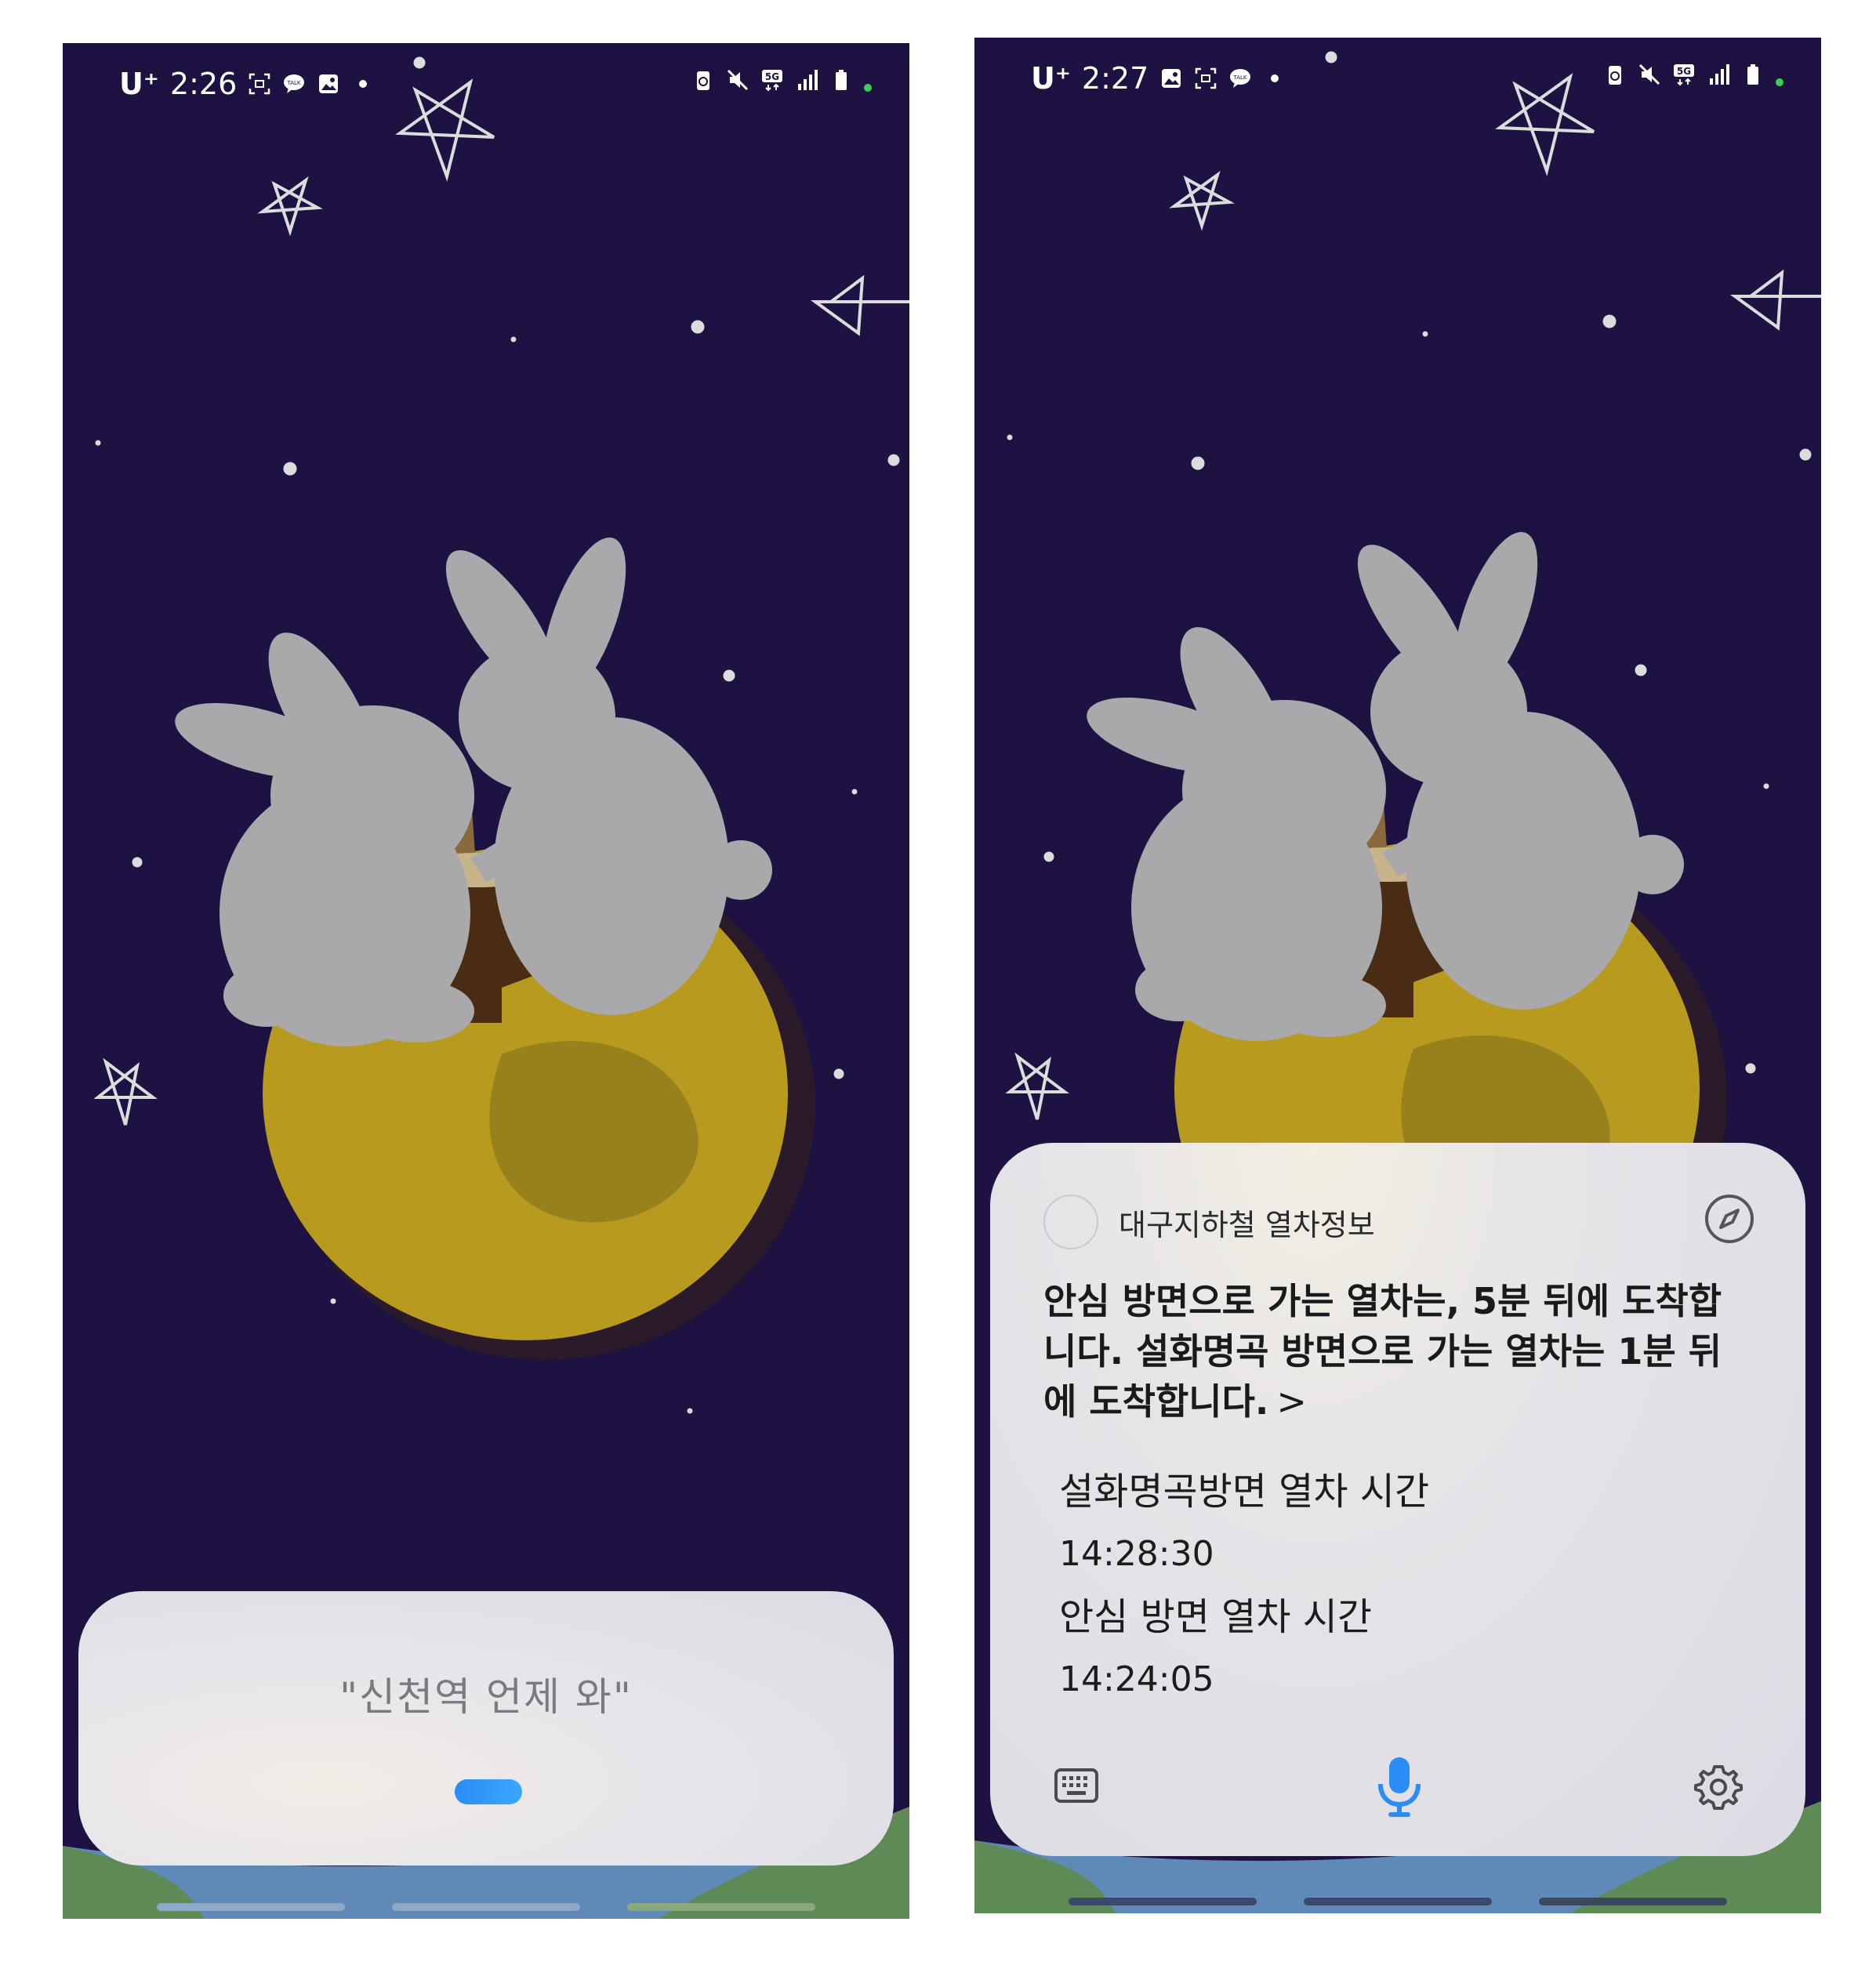 This screenshot has width=1876, height=1987. I want to click on clock: 2:27, so click(1115, 78).